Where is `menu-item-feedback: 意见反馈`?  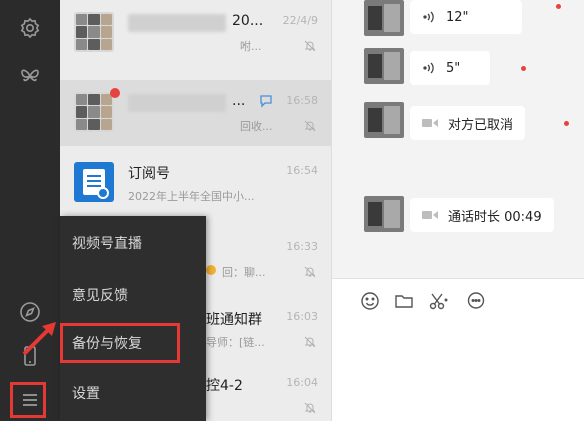 menu-item-feedback: 意见反馈 is located at coordinates (133, 295).